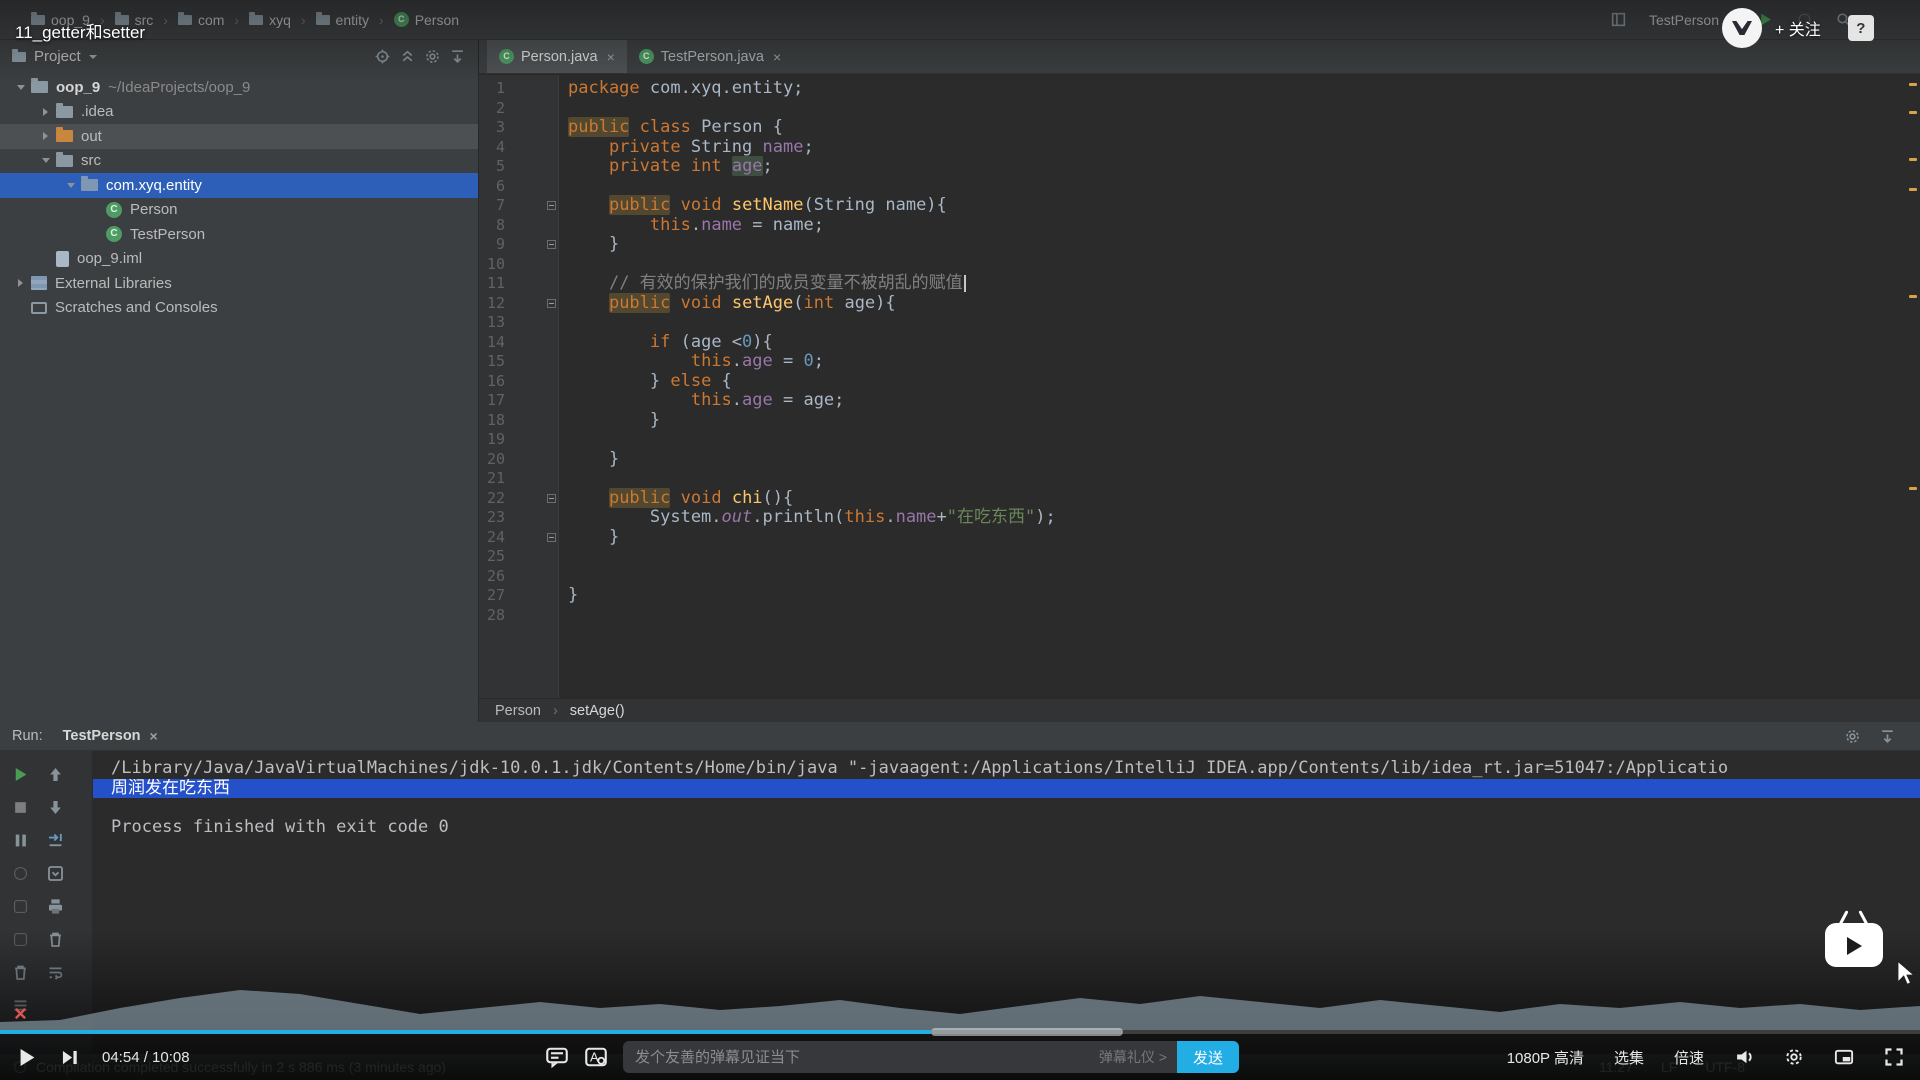 The width and height of the screenshot is (1920, 1080). I want to click on follow-button: + 关注, so click(1798, 28).